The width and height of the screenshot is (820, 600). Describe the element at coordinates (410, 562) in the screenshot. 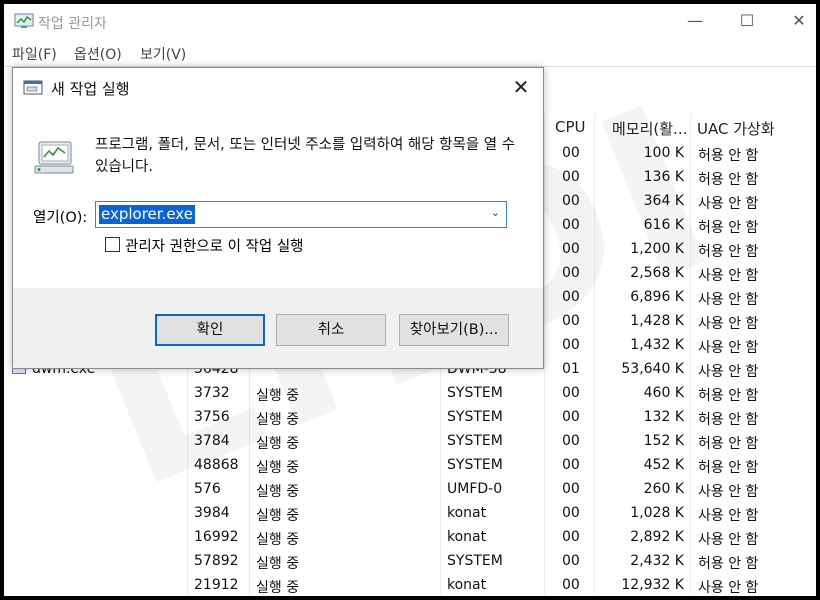

I see `table-row: 57892 실행 중 SYSTEM 00 2,432 K 허용 안 함` at that location.